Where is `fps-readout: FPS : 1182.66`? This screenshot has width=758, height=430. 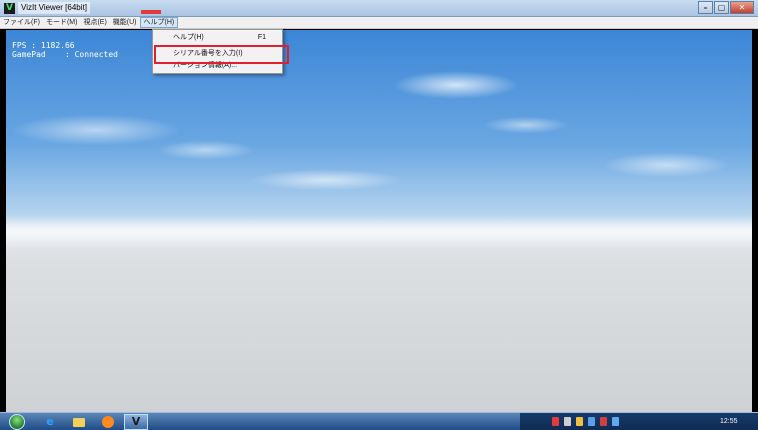 fps-readout: FPS : 1182.66 is located at coordinates (43, 45).